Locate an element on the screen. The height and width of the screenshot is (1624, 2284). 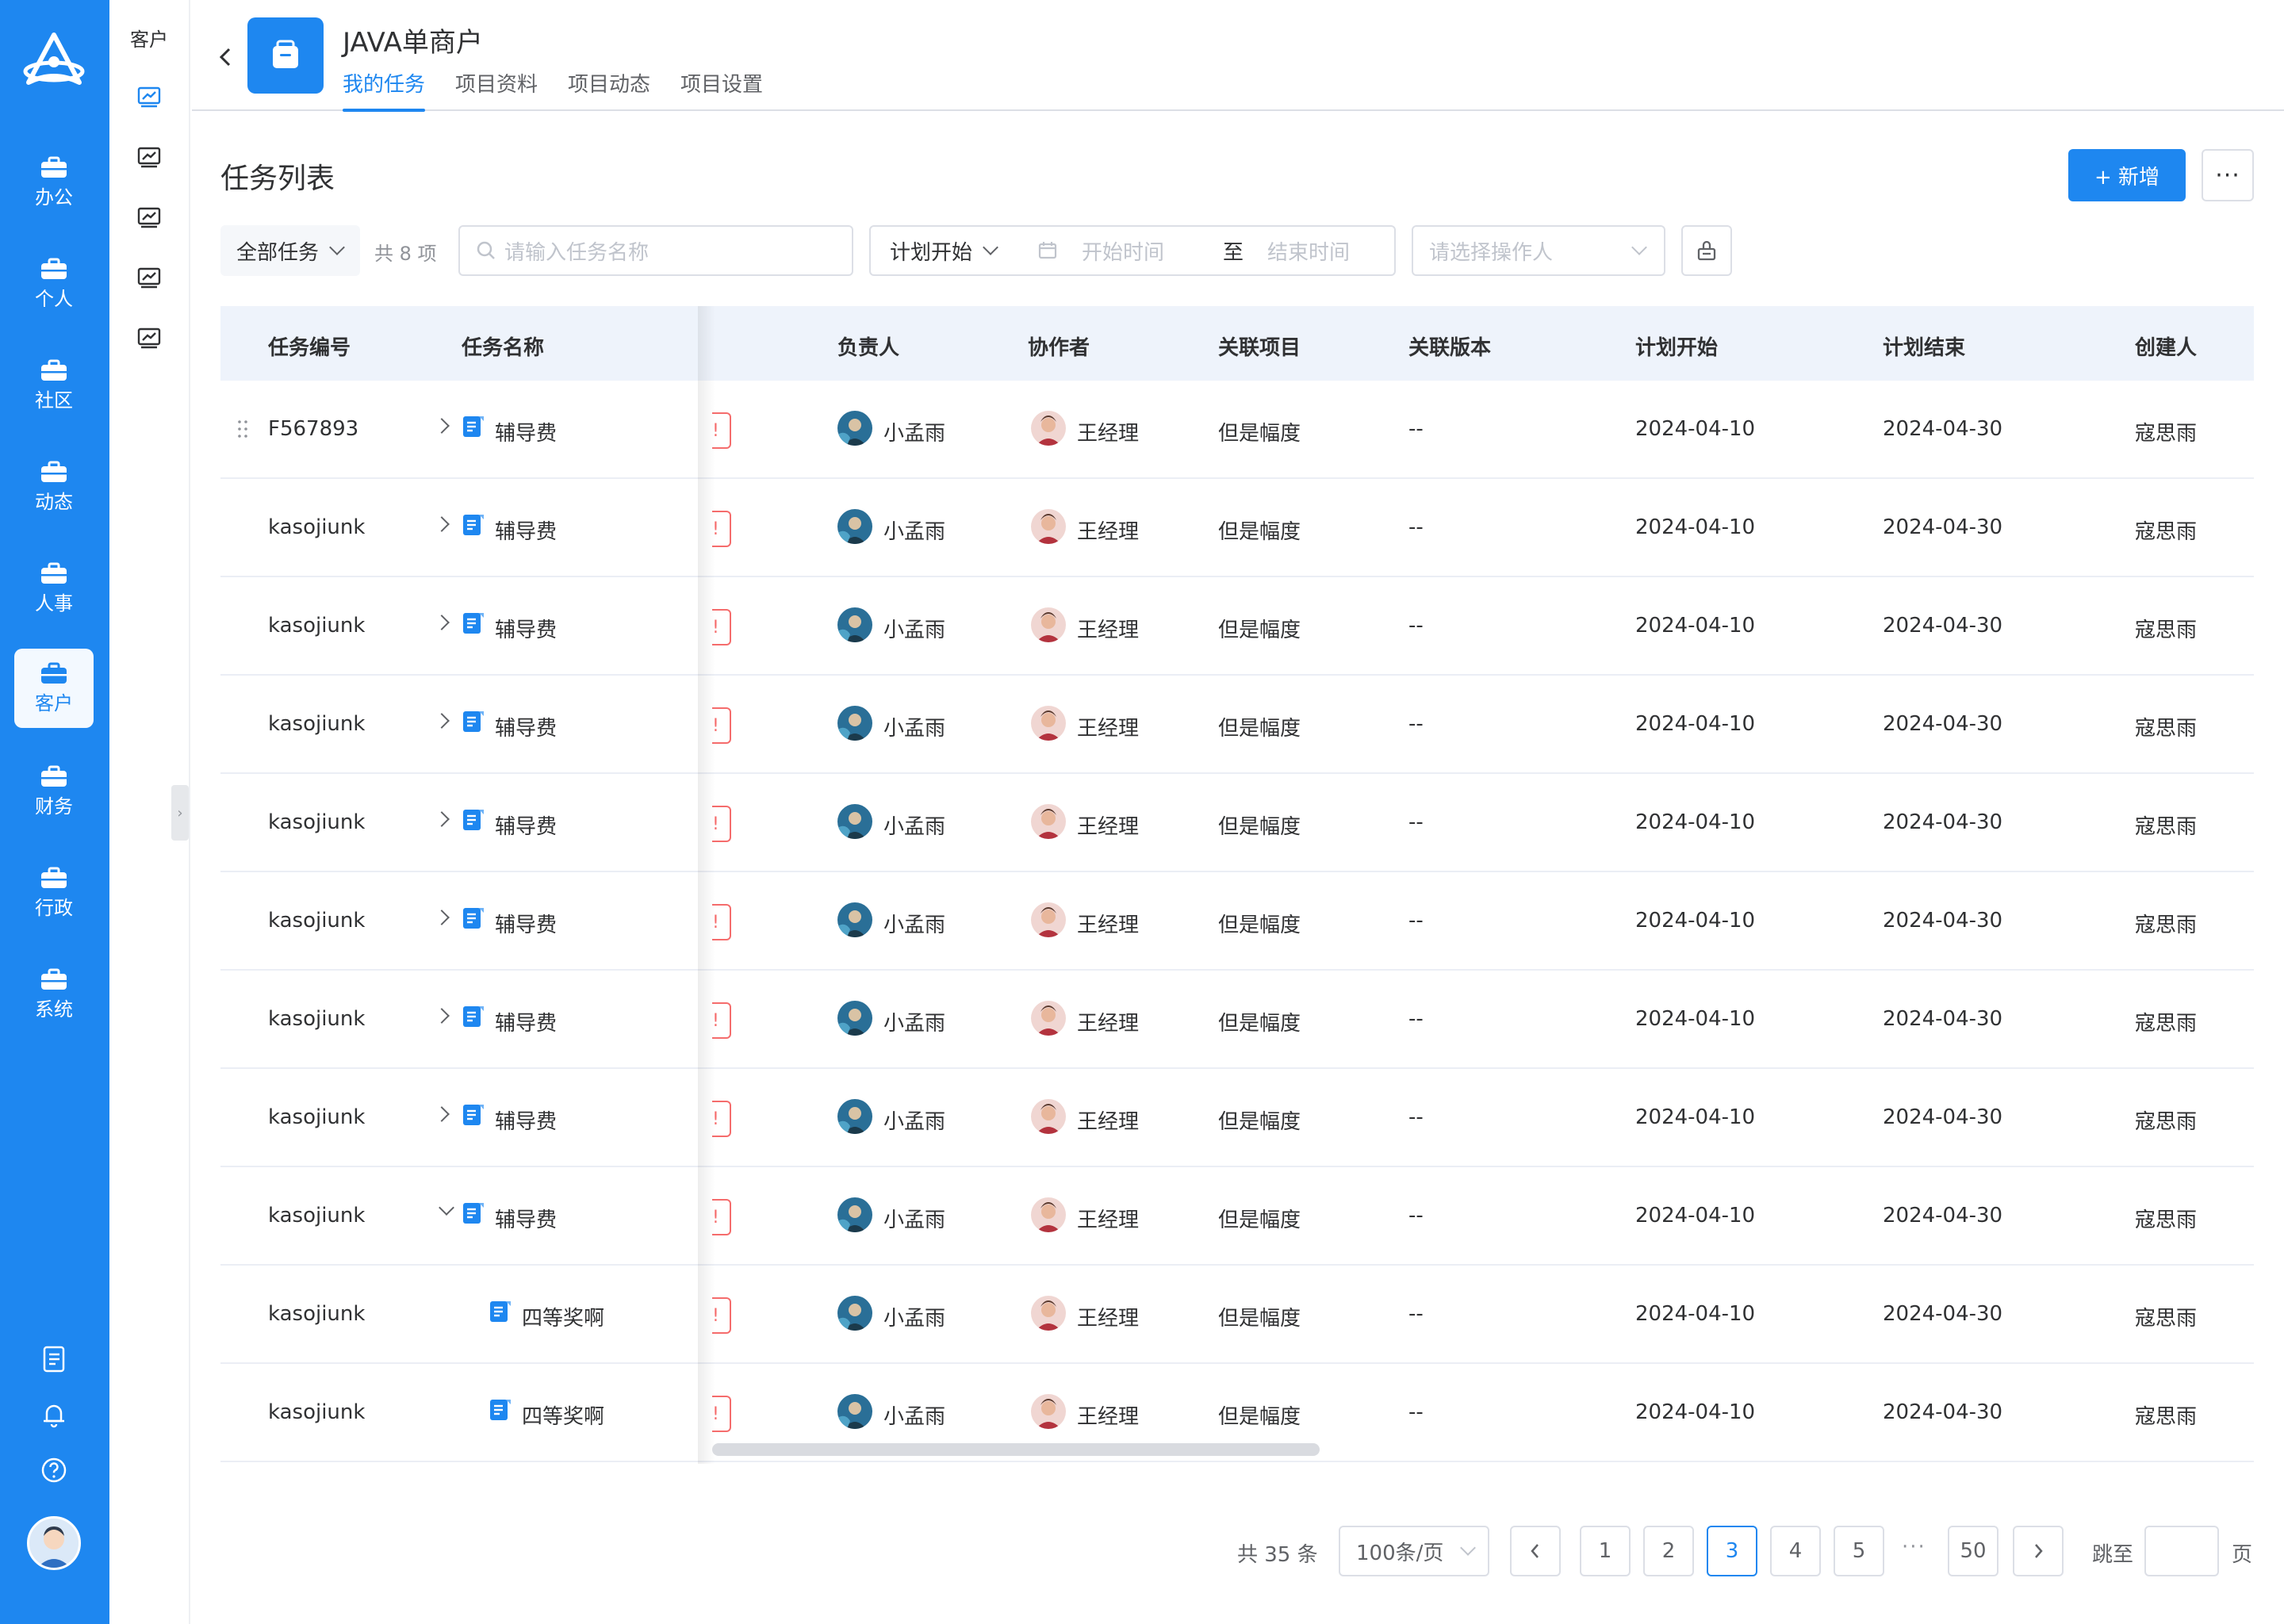
owner-avatar is located at coordinates (854, 821).